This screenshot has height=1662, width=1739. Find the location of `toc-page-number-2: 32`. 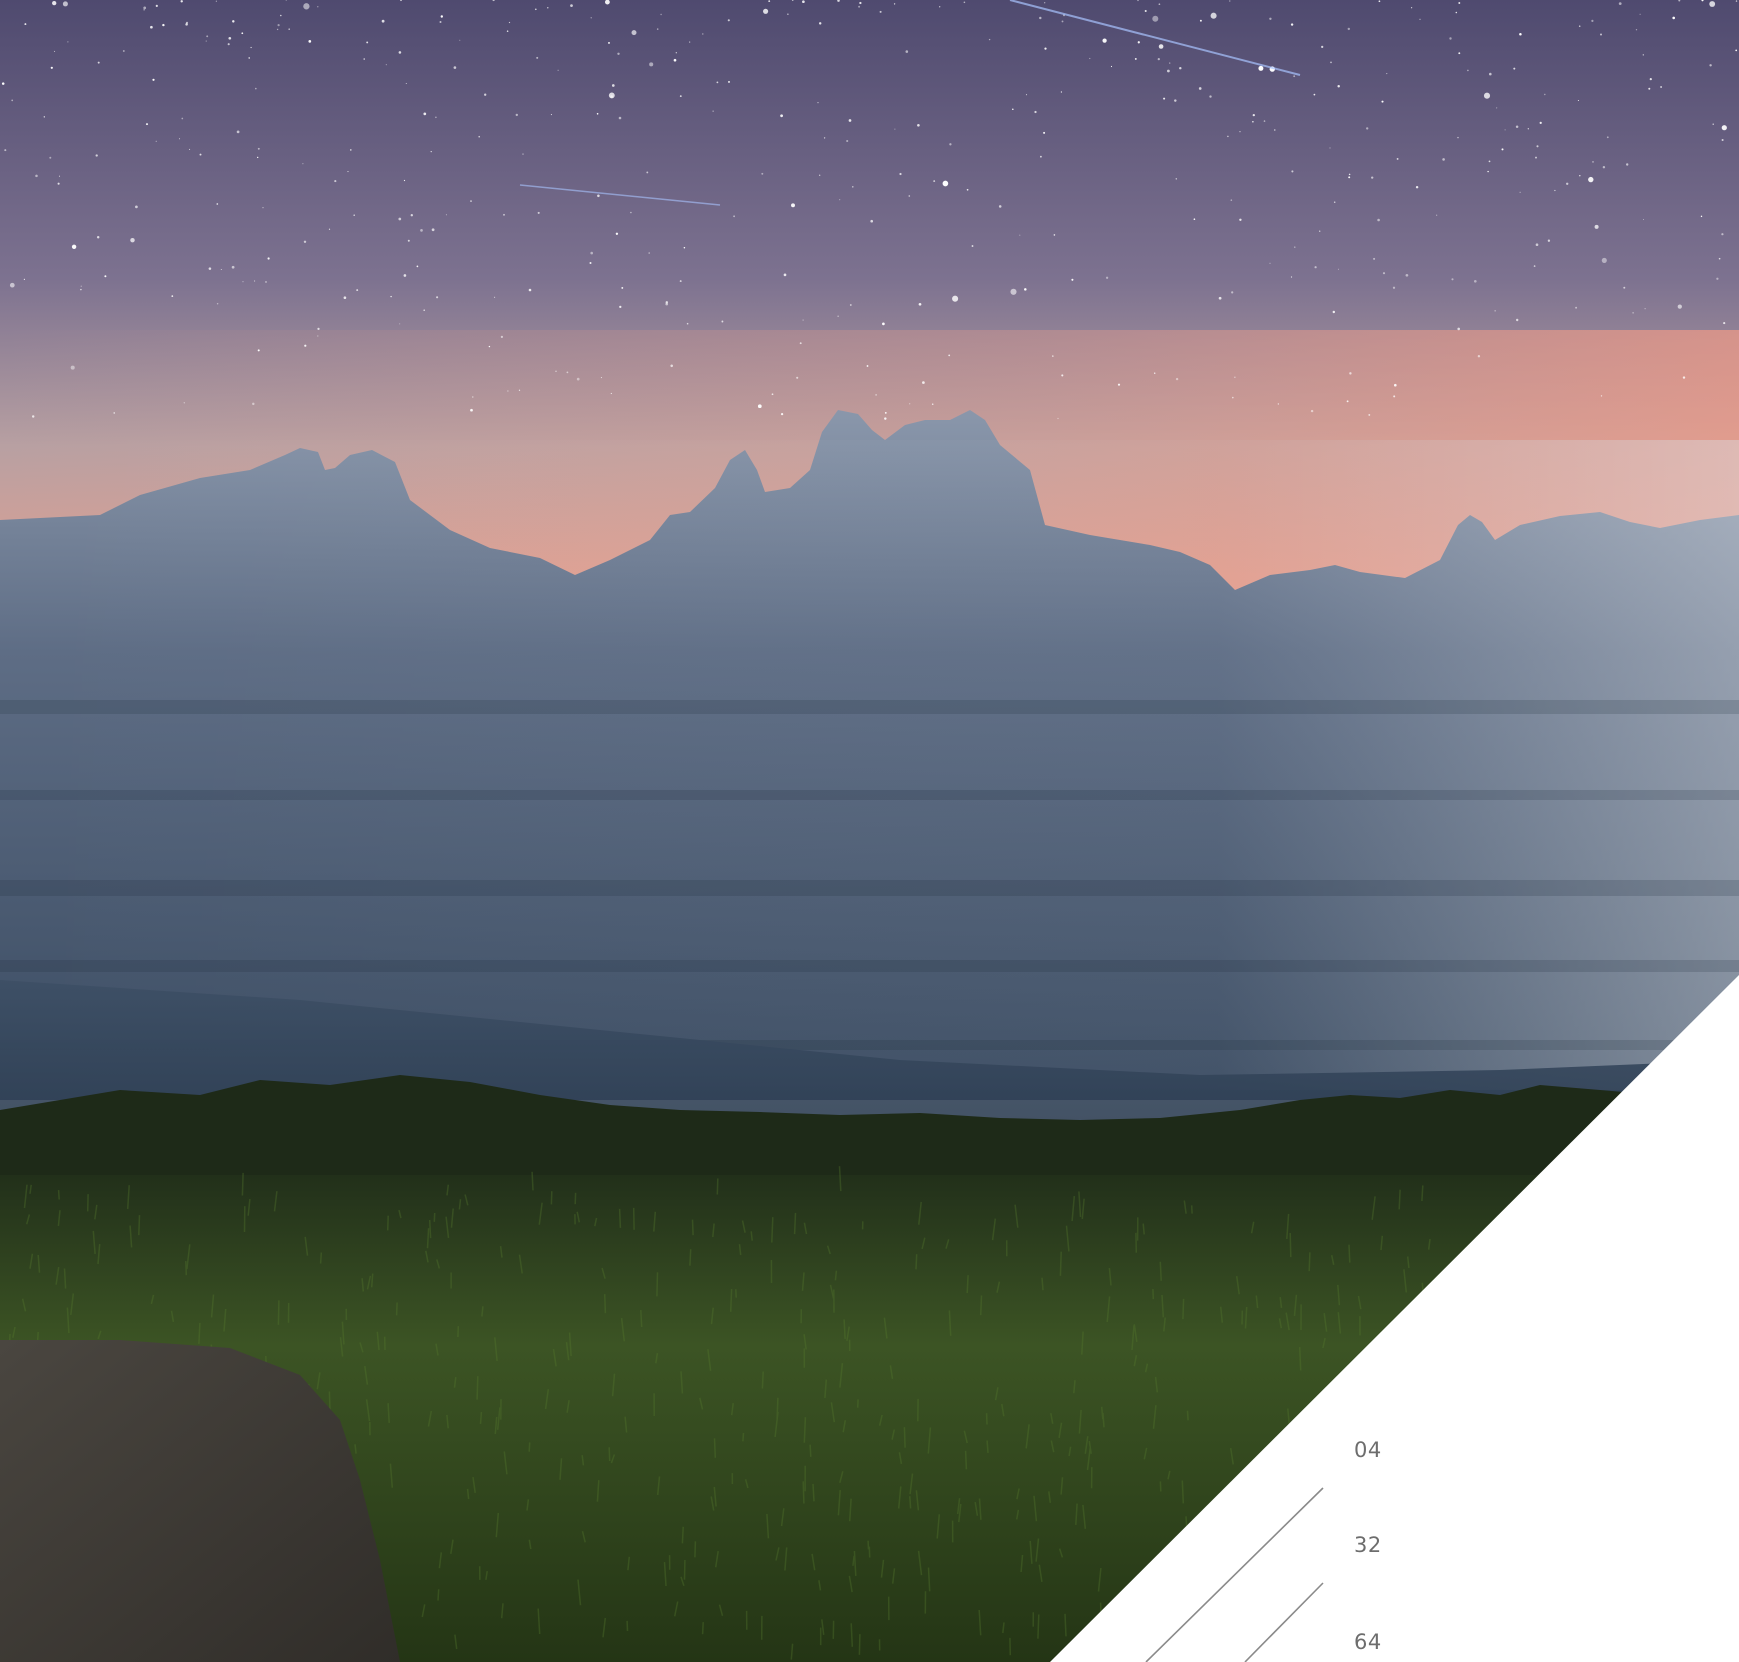

toc-page-number-2: 32 is located at coordinates (1368, 1545).